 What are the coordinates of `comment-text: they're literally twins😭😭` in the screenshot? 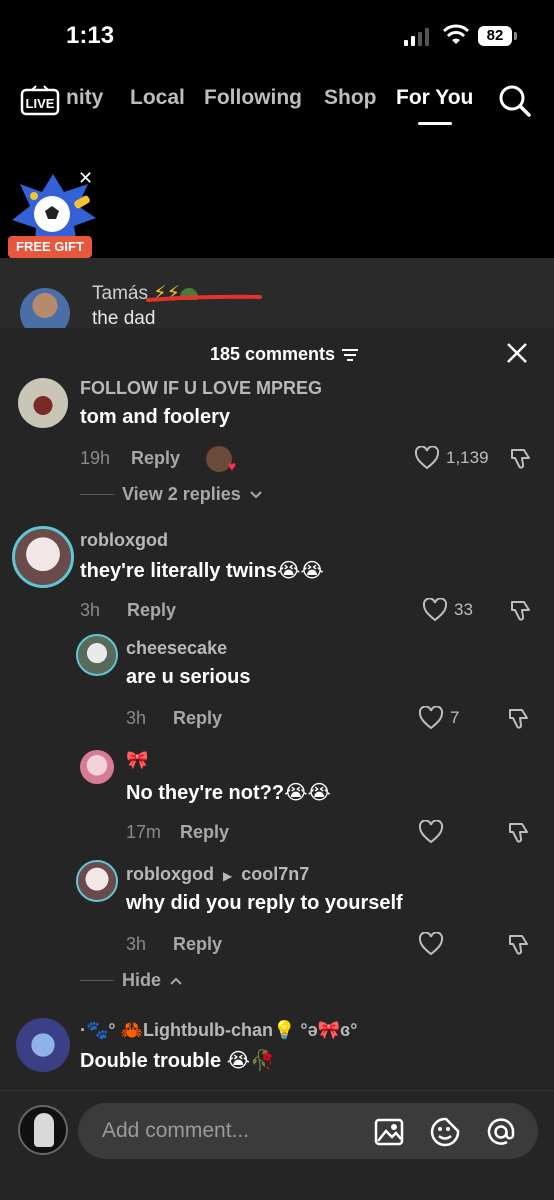 It's located at (202, 571).